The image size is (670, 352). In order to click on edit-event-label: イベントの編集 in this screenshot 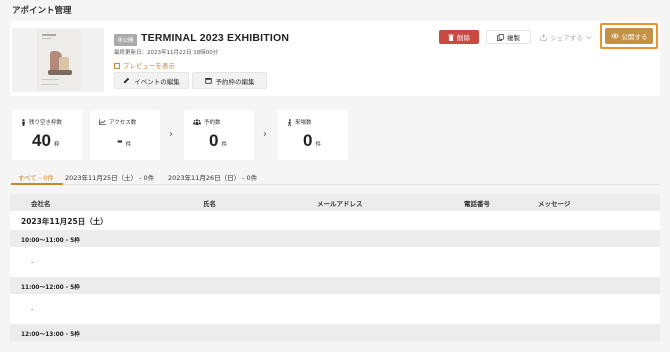, I will do `click(157, 81)`.